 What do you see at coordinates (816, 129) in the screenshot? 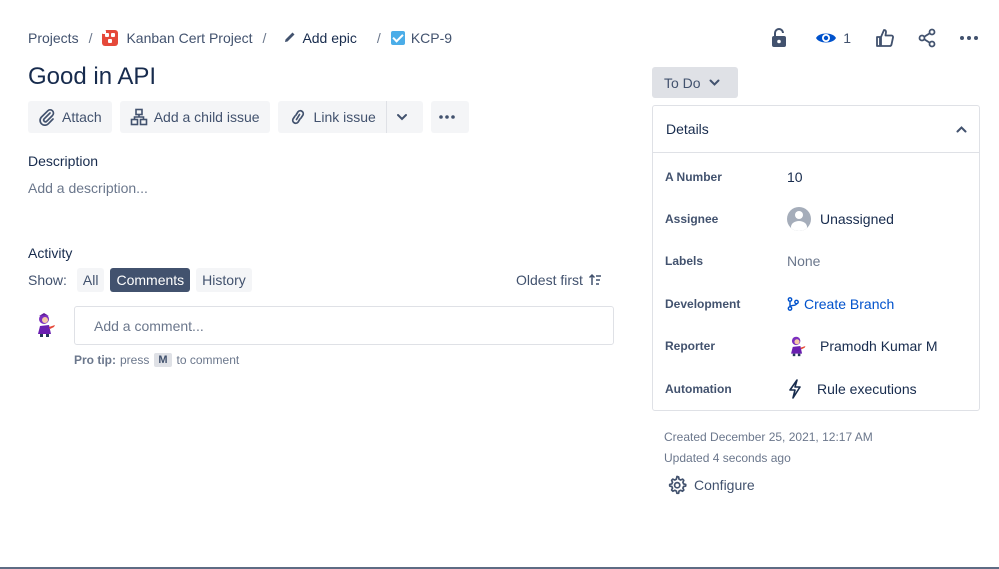
I see `details-header: Details` at bounding box center [816, 129].